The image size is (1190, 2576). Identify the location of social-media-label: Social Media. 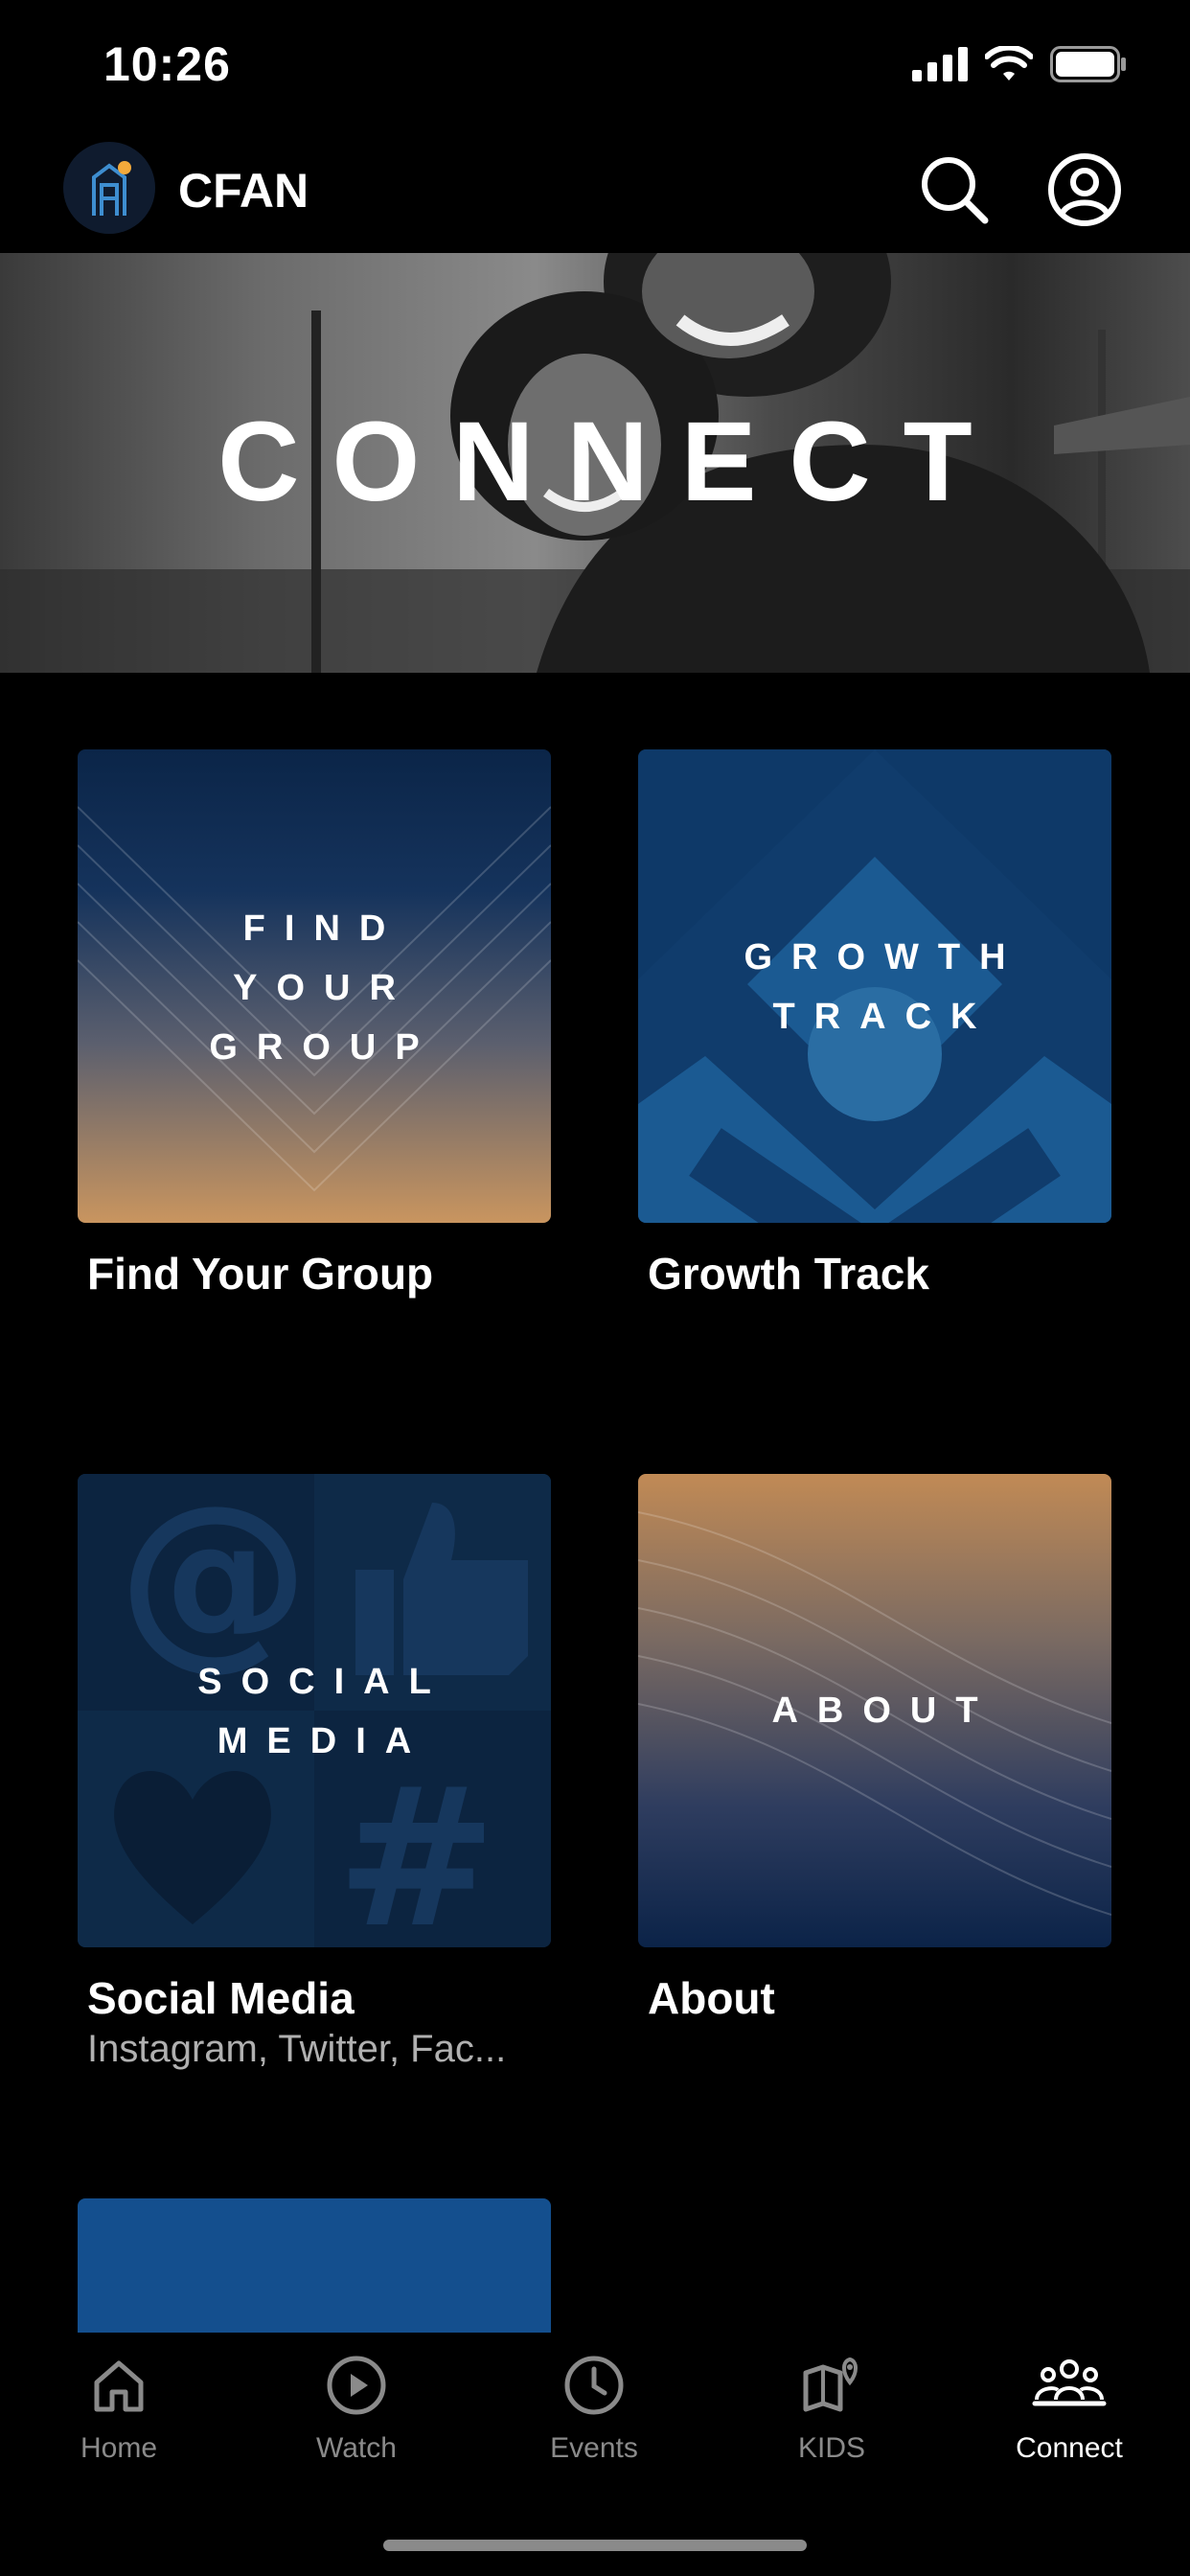
(221, 1998).